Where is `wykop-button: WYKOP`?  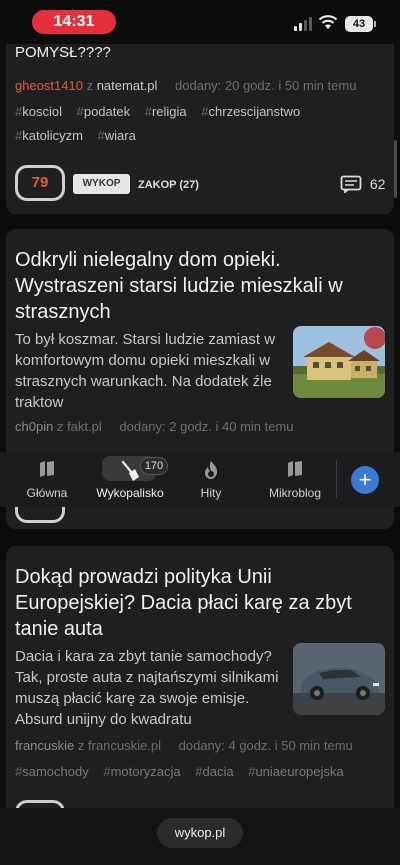 wykop-button: WYKOP is located at coordinates (101, 184).